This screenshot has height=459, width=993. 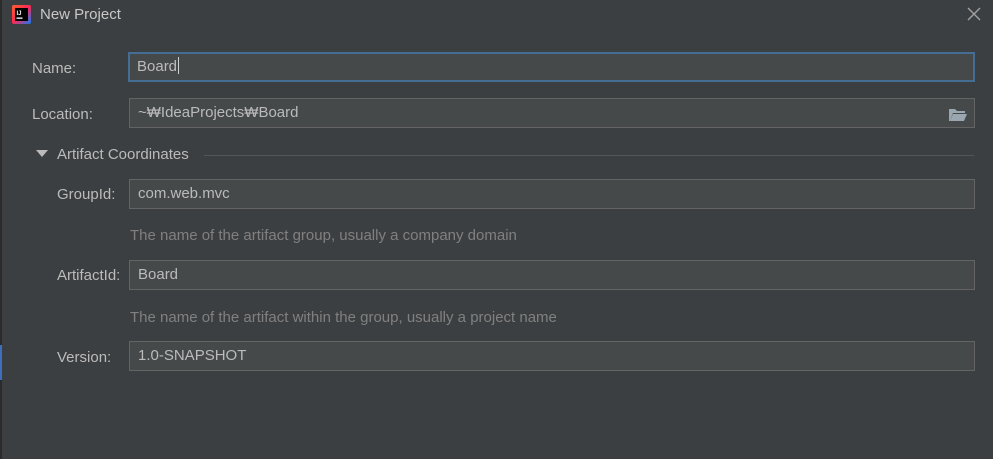 I want to click on text-caret, so click(x=179, y=65).